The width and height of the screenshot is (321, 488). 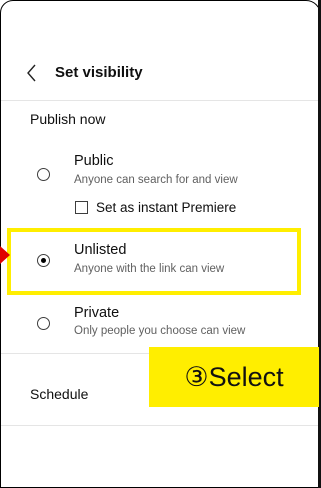 I want to click on option-private-sublabel: Only people you choose can view, so click(x=160, y=331).